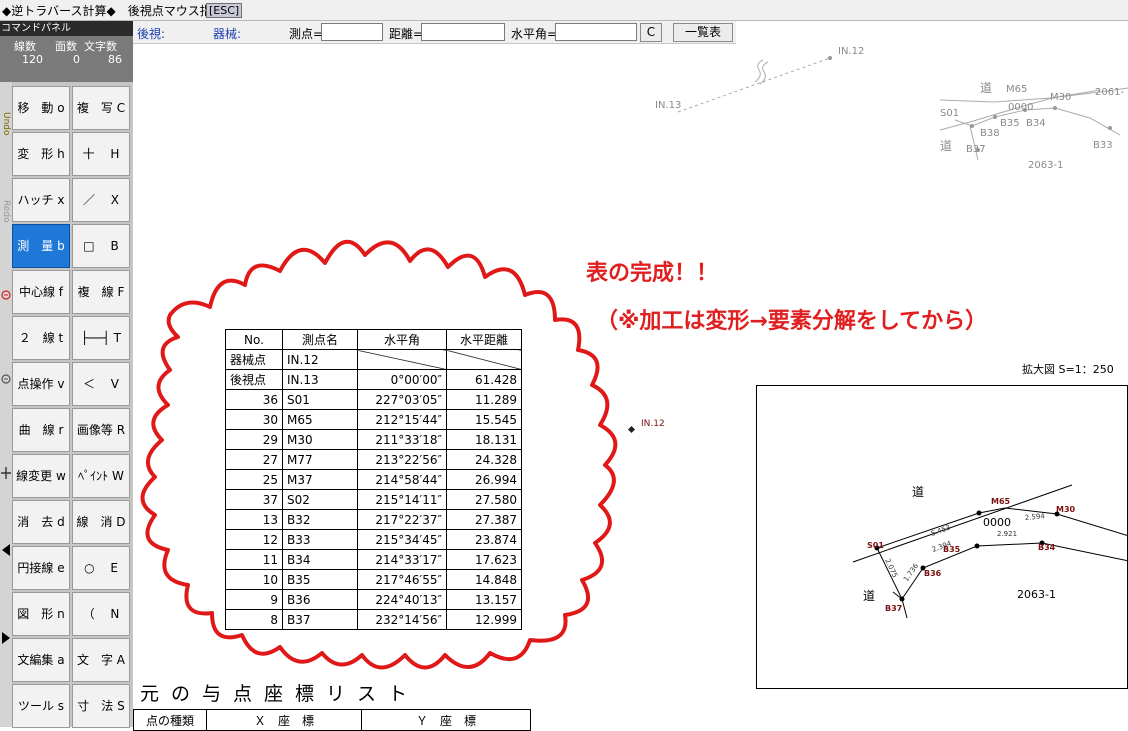 The image size is (1128, 731). What do you see at coordinates (596, 32) in the screenshot?
I see `hangle-input` at bounding box center [596, 32].